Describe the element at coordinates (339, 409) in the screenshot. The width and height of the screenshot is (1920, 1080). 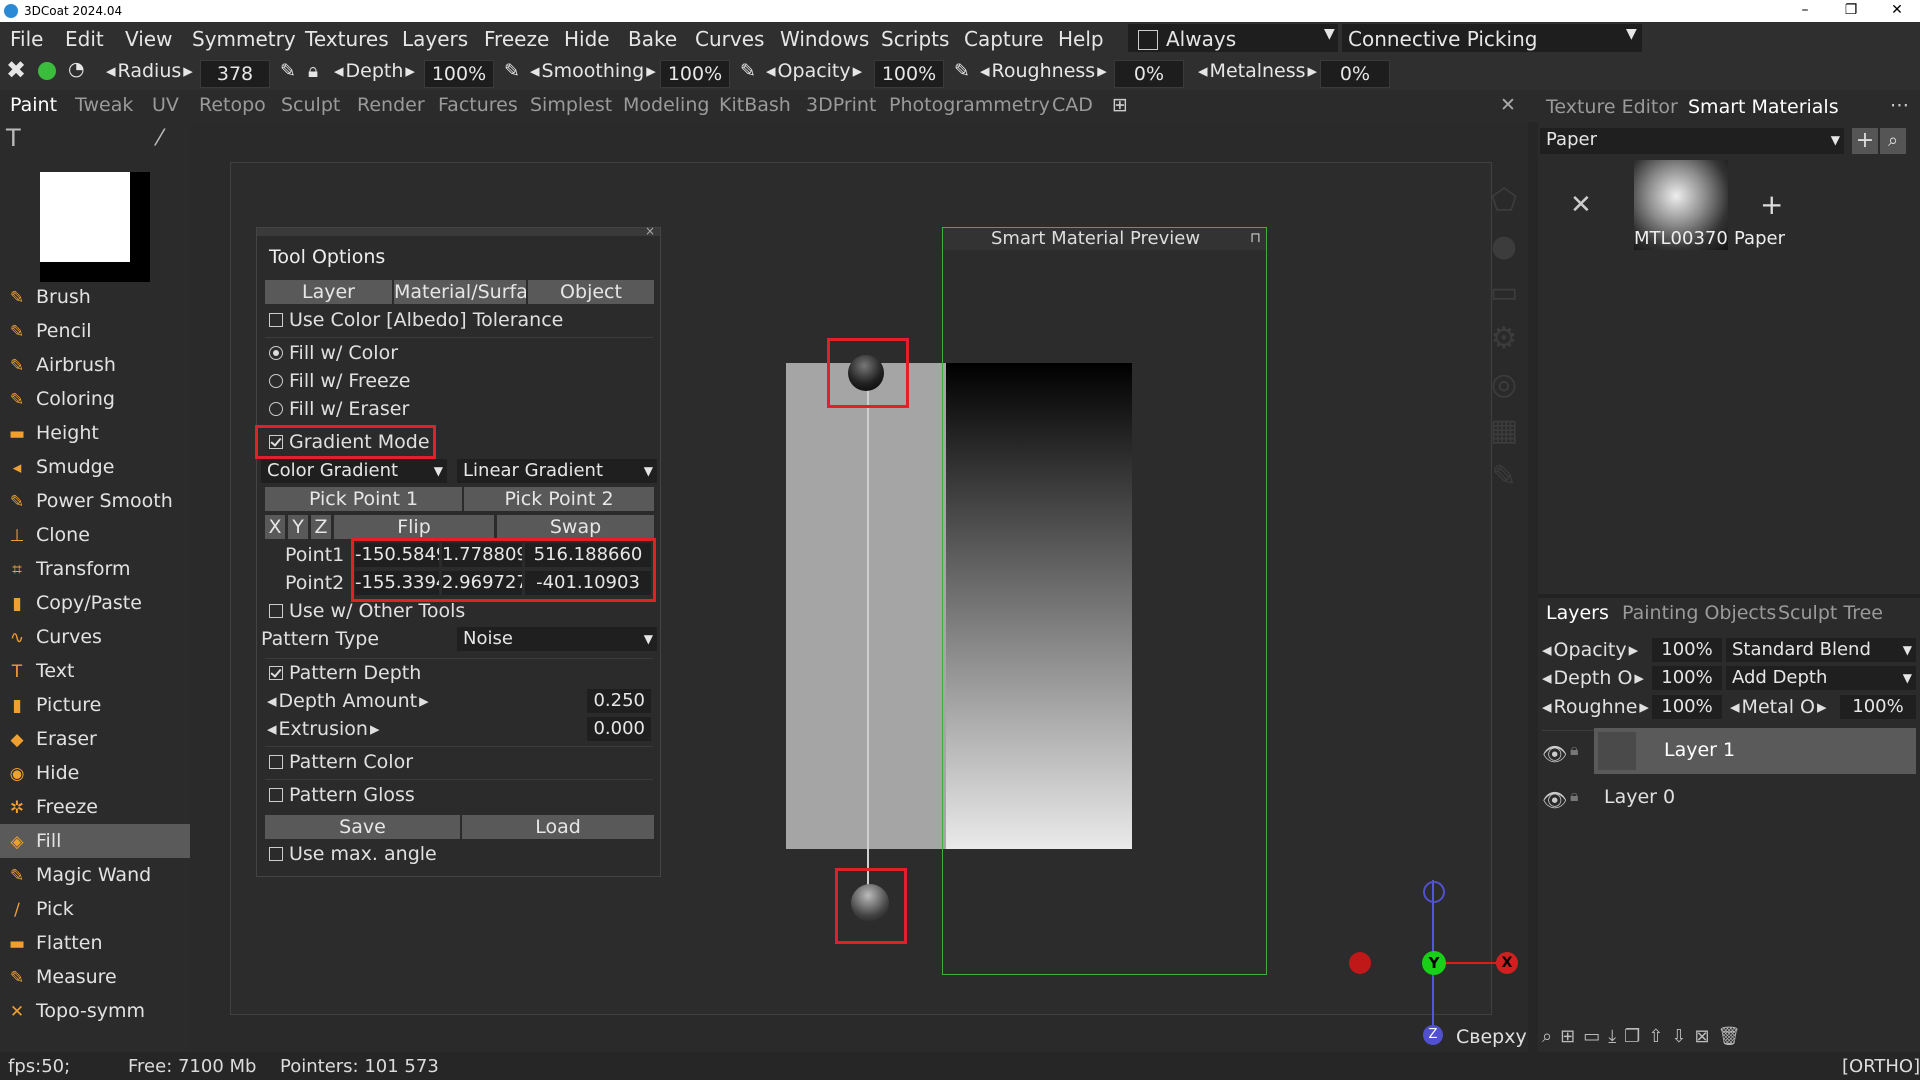
I see `fill-eraser-option: Fill w/ Eraser` at that location.